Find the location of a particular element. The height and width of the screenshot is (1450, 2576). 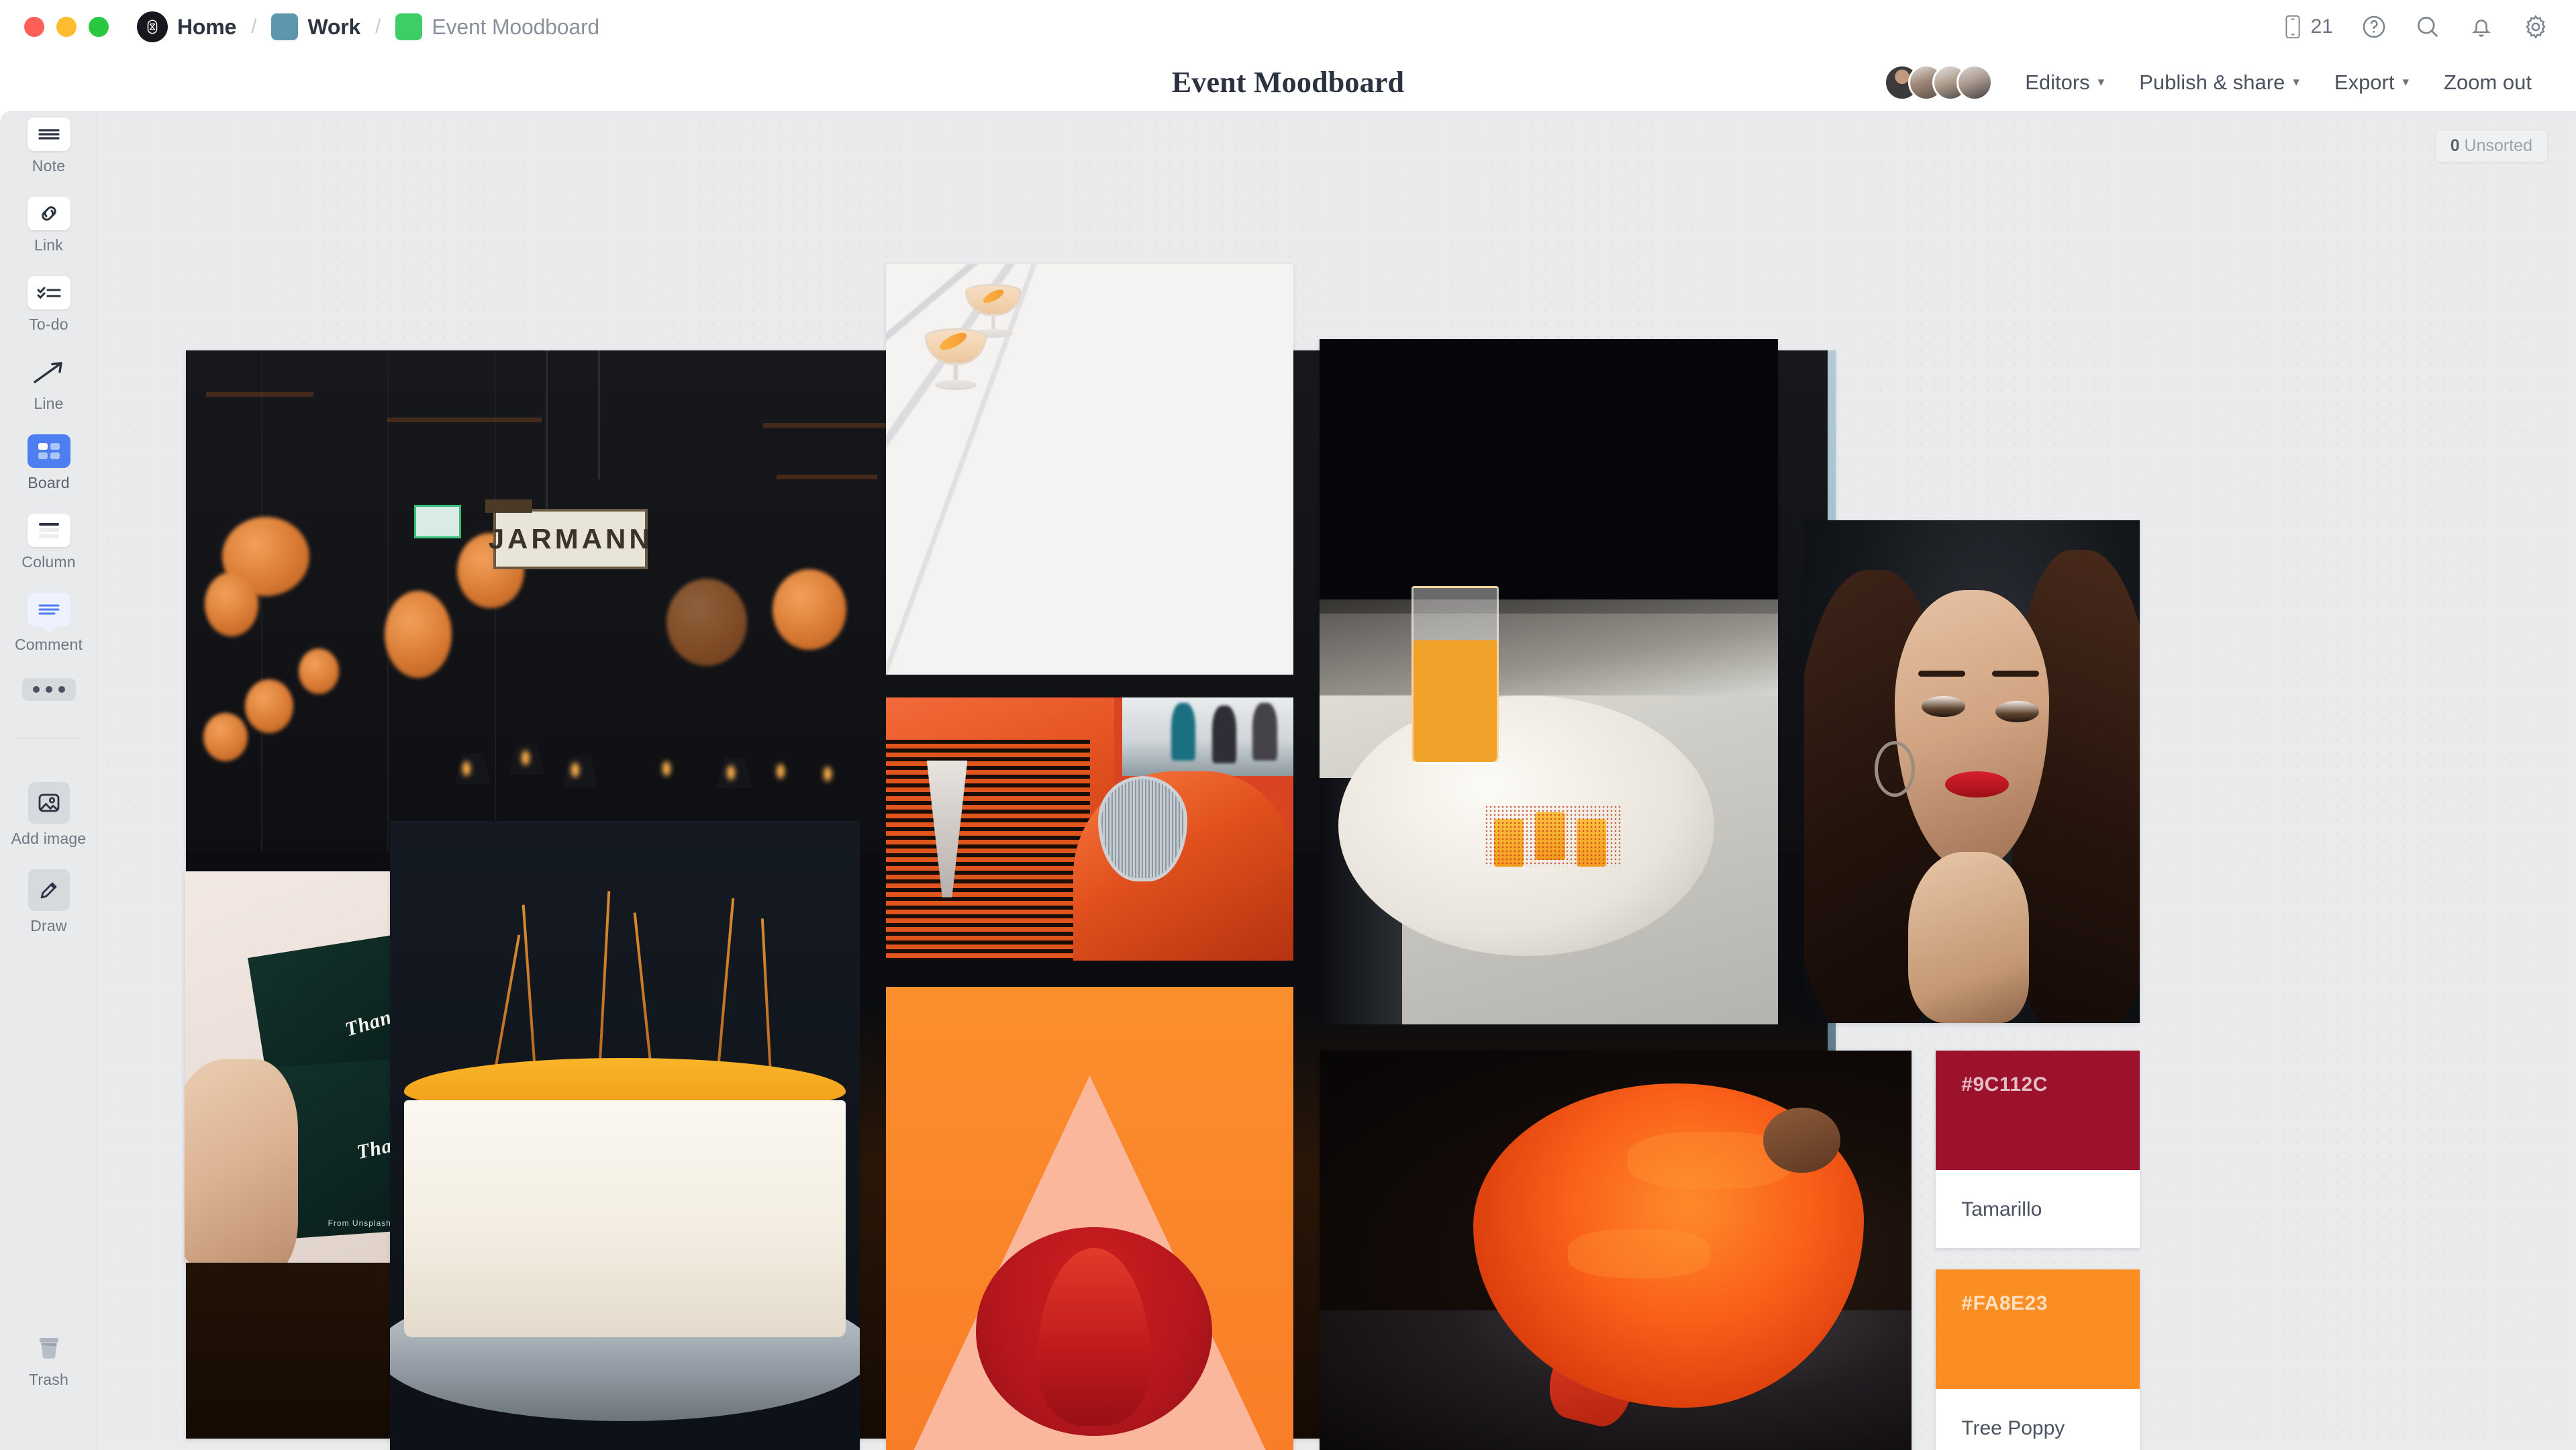

card-orange-drink-photo is located at coordinates (1549, 682).